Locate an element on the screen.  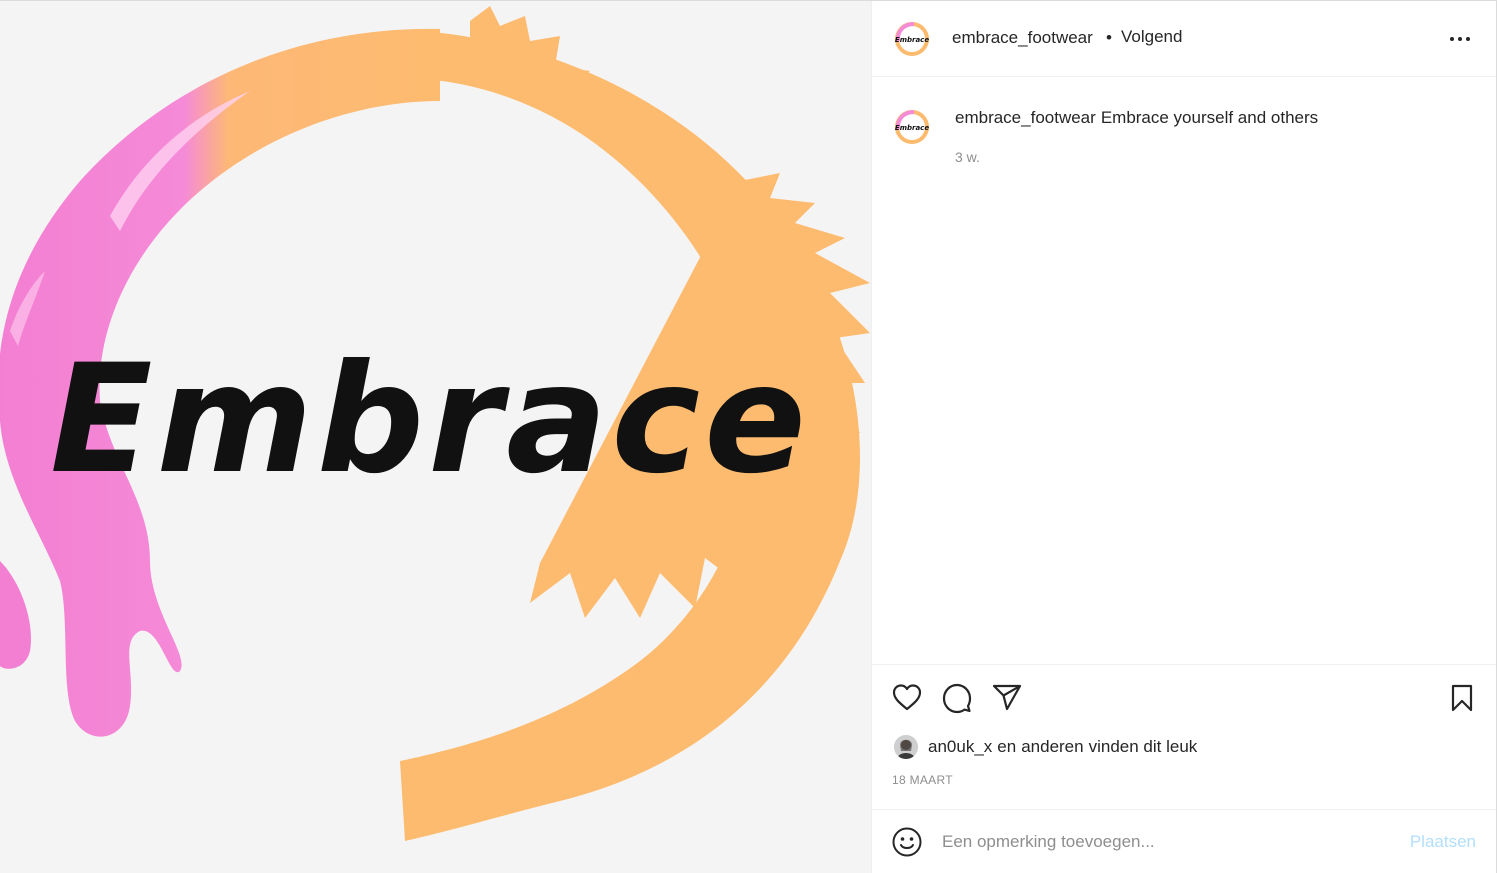
orange-brush-top is located at coordinates (530, 48).